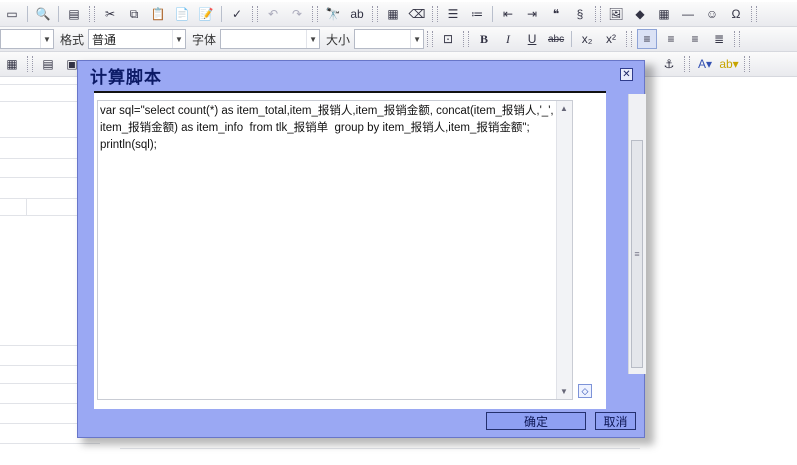 The height and width of the screenshot is (465, 797). What do you see at coordinates (664, 14) in the screenshot?
I see `table-icon: ▦` at bounding box center [664, 14].